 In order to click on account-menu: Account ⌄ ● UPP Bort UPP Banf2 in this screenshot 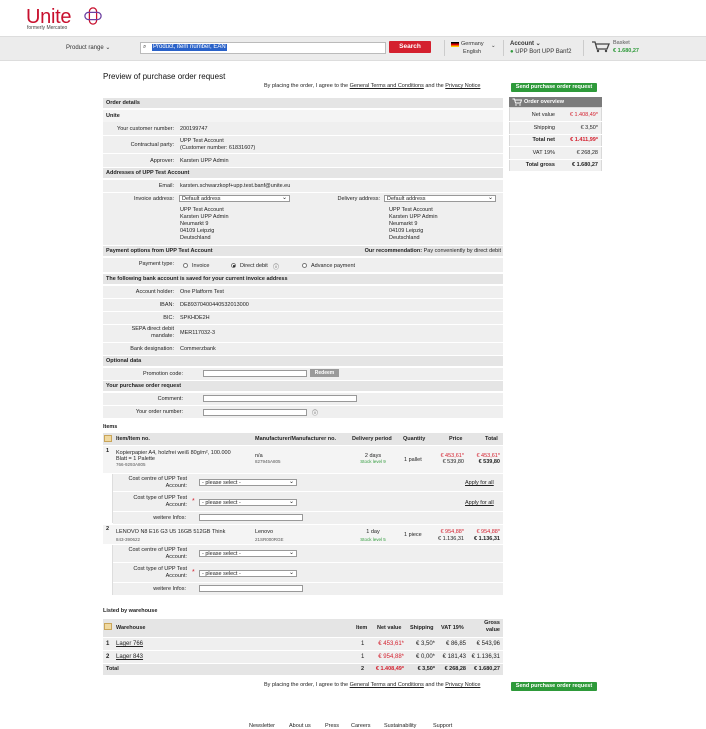, I will do `click(540, 48)`.